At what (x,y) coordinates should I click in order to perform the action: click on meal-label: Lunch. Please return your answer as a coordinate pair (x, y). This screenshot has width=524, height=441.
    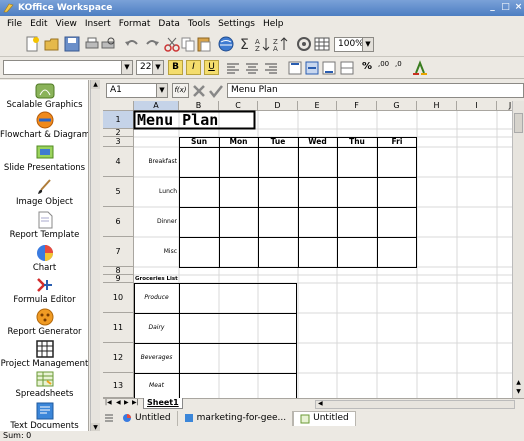
    Looking at the image, I should click on (156, 192).